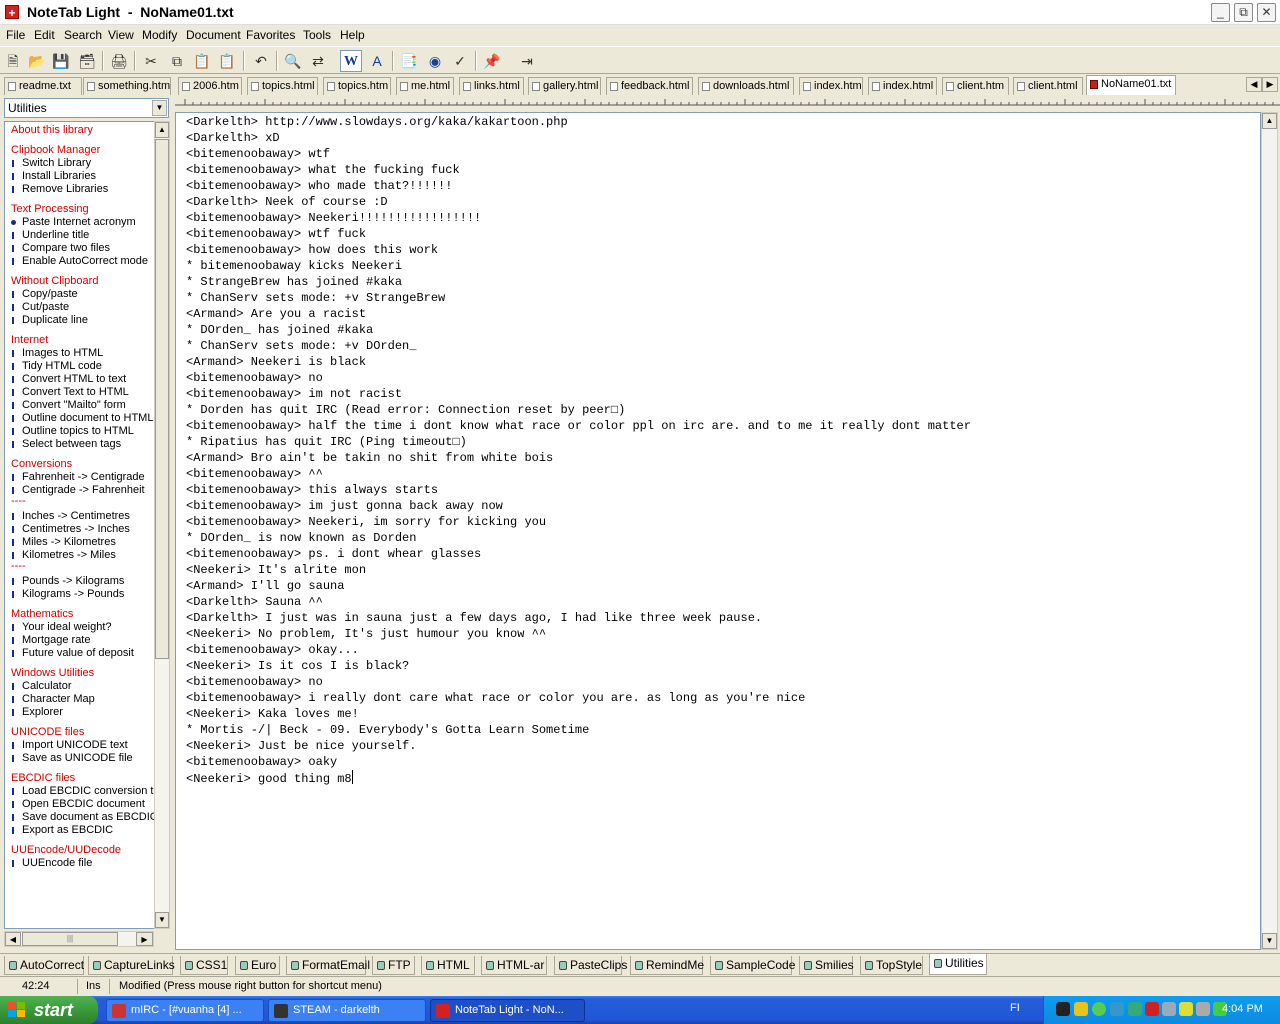 The width and height of the screenshot is (1280, 1024). Describe the element at coordinates (578, 266) in the screenshot. I see `text-line: * bitemenoobaway kicks Neekeri` at that location.